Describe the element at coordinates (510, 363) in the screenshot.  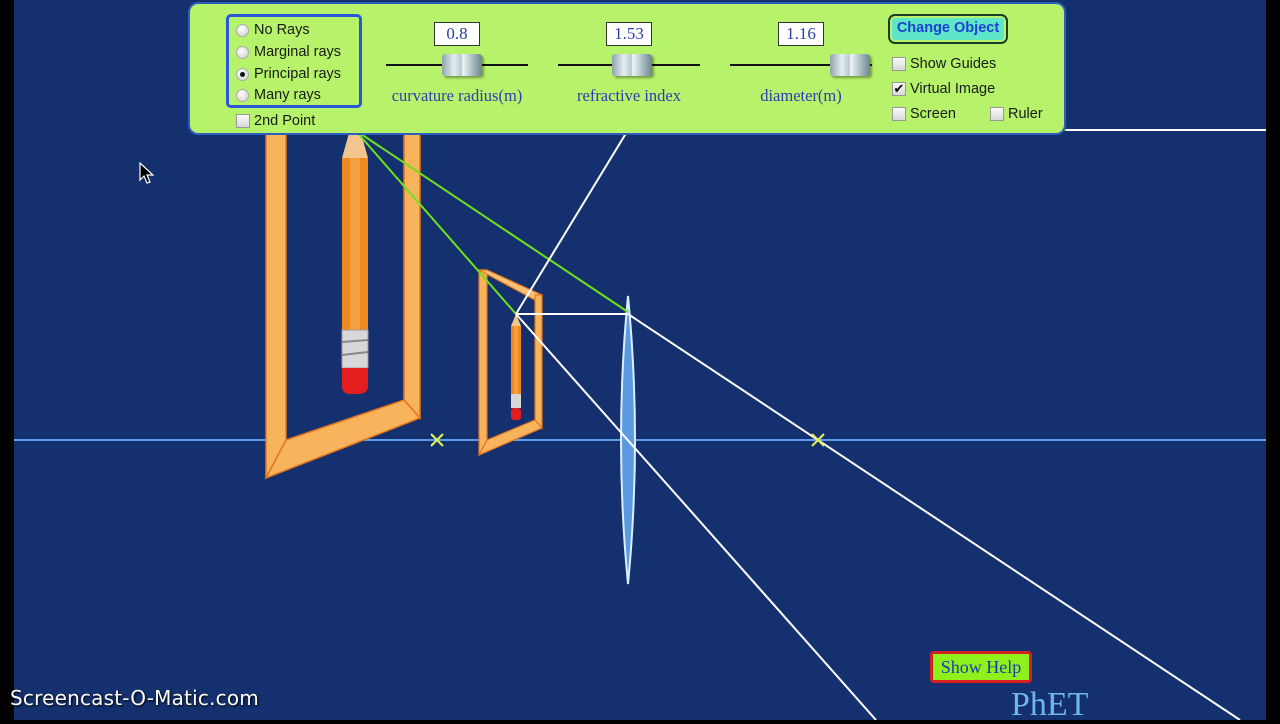
I see `image-frame` at that location.